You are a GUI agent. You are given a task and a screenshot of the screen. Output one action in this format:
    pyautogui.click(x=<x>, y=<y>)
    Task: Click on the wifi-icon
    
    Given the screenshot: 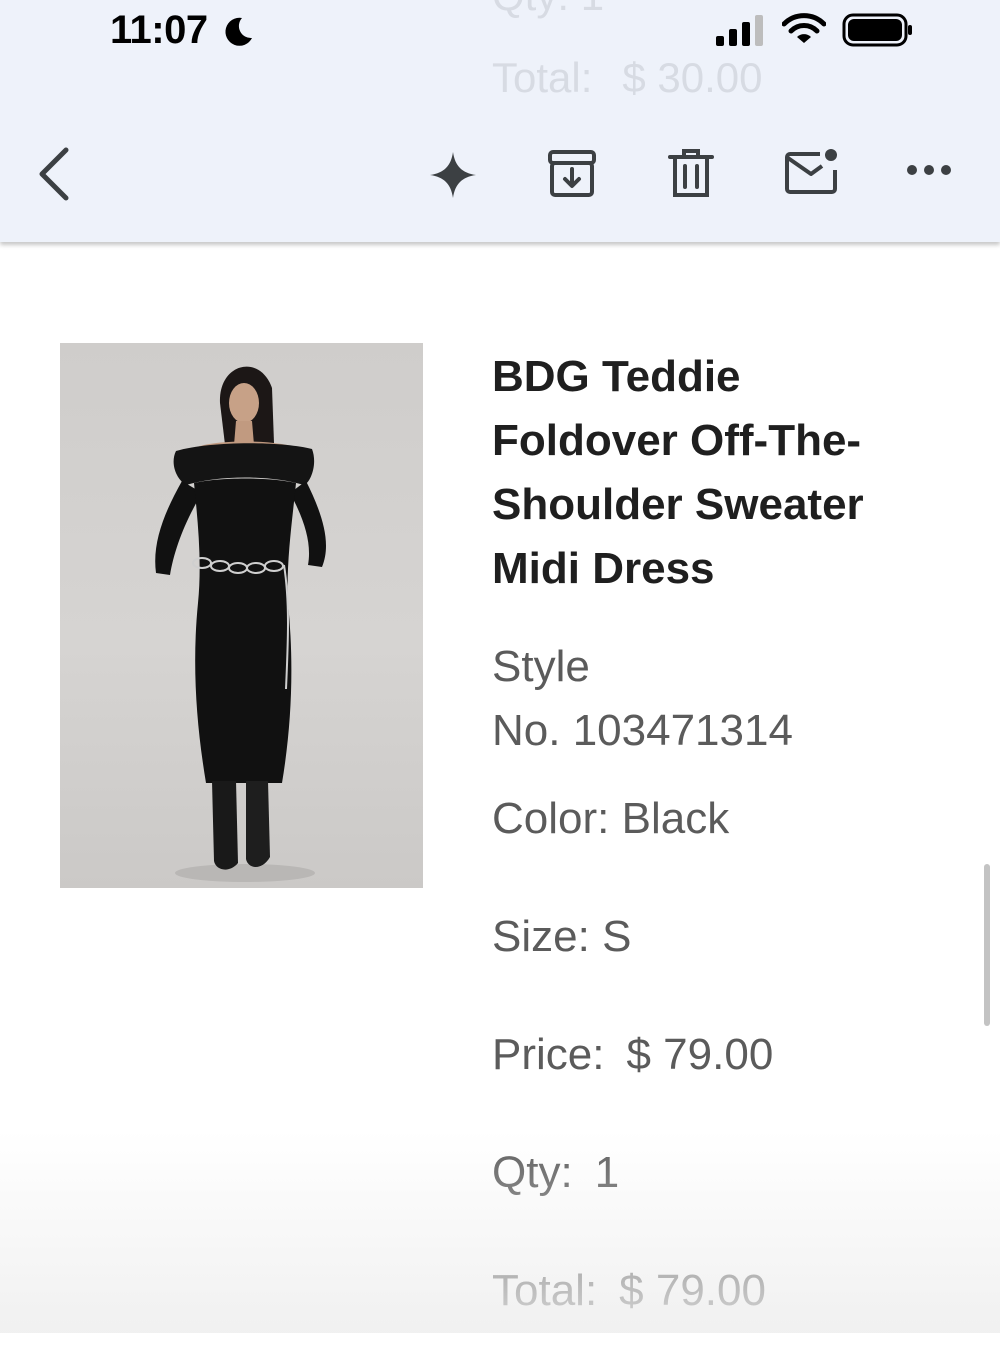 What is the action you would take?
    pyautogui.click(x=804, y=28)
    